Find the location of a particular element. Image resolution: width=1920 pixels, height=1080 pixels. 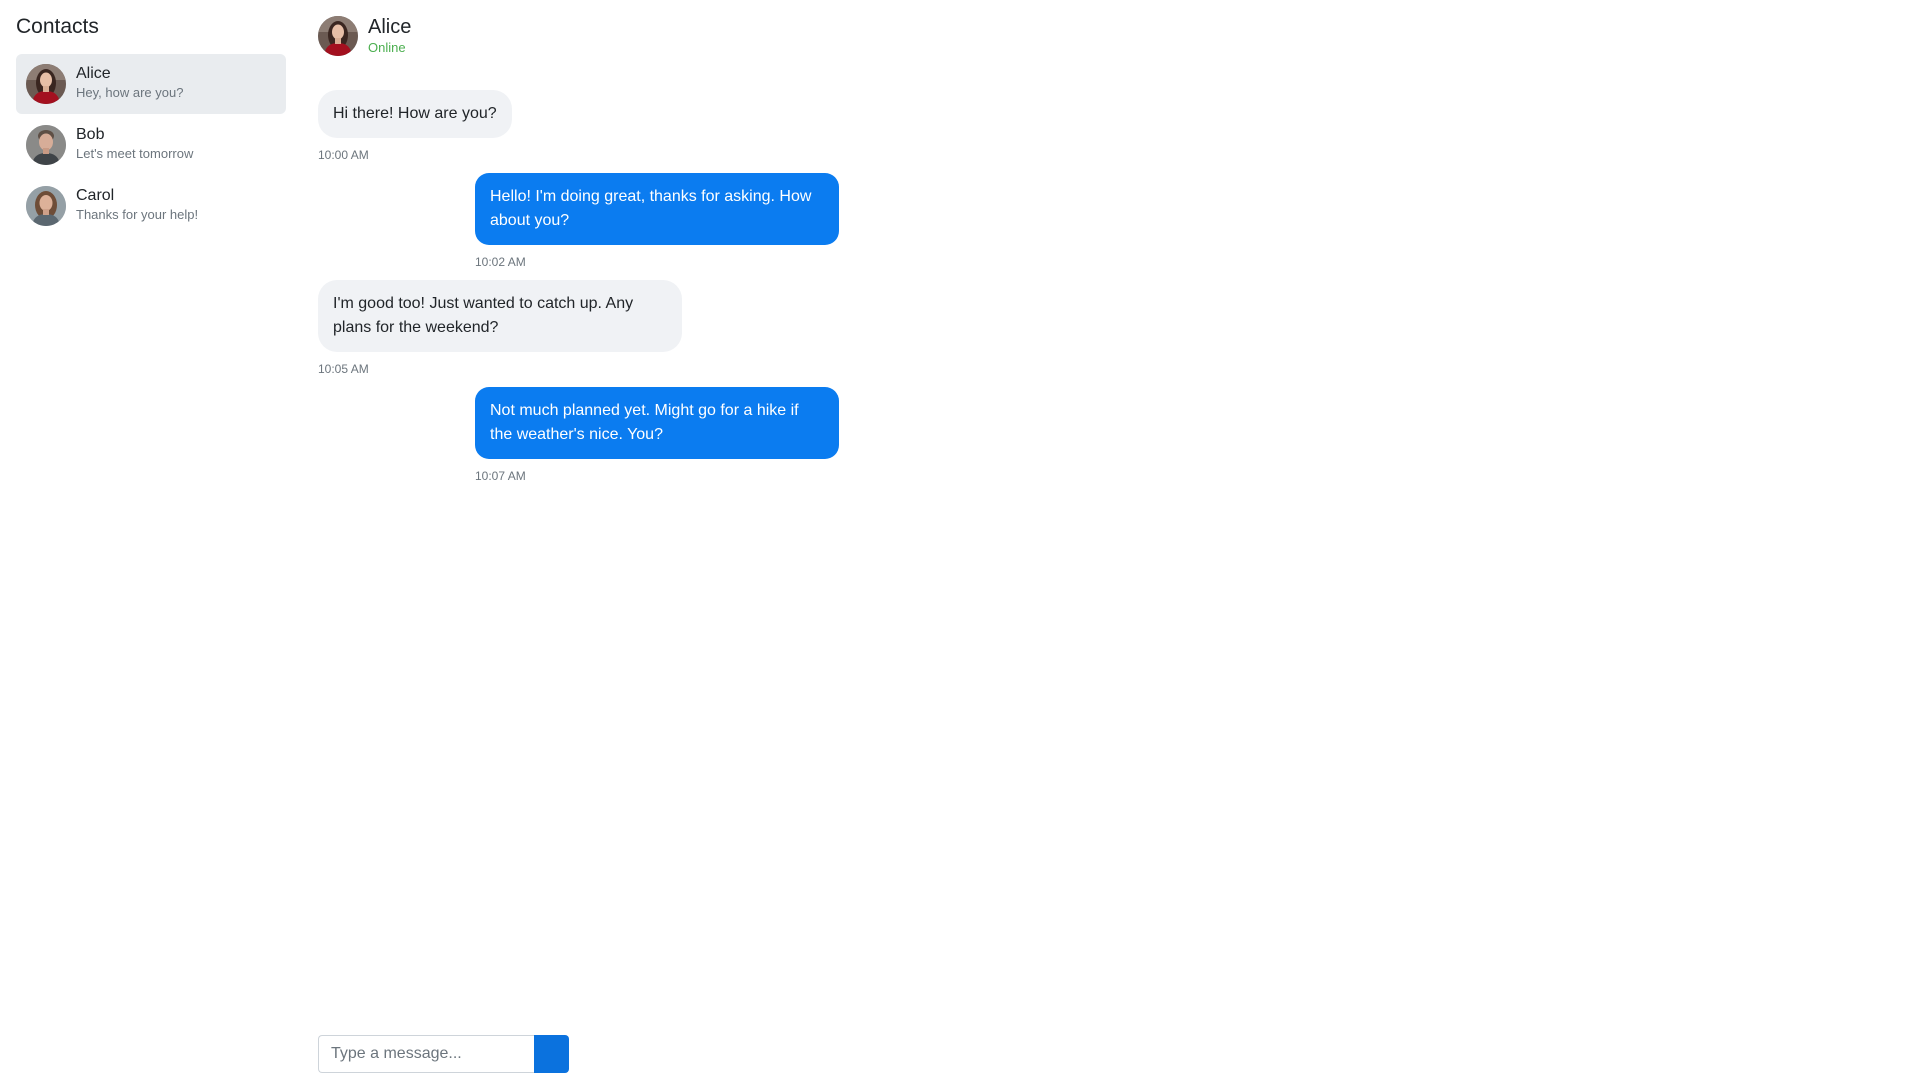

message-timestamp: 10:02 AM is located at coordinates (500, 262).